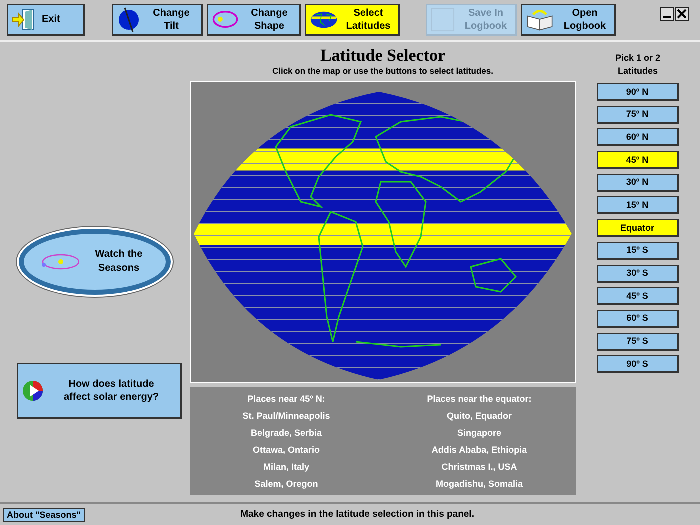 The image size is (700, 525). Describe the element at coordinates (99, 391) in the screenshot. I see `solar-energy-button: How does latitude affect solar energy?` at that location.